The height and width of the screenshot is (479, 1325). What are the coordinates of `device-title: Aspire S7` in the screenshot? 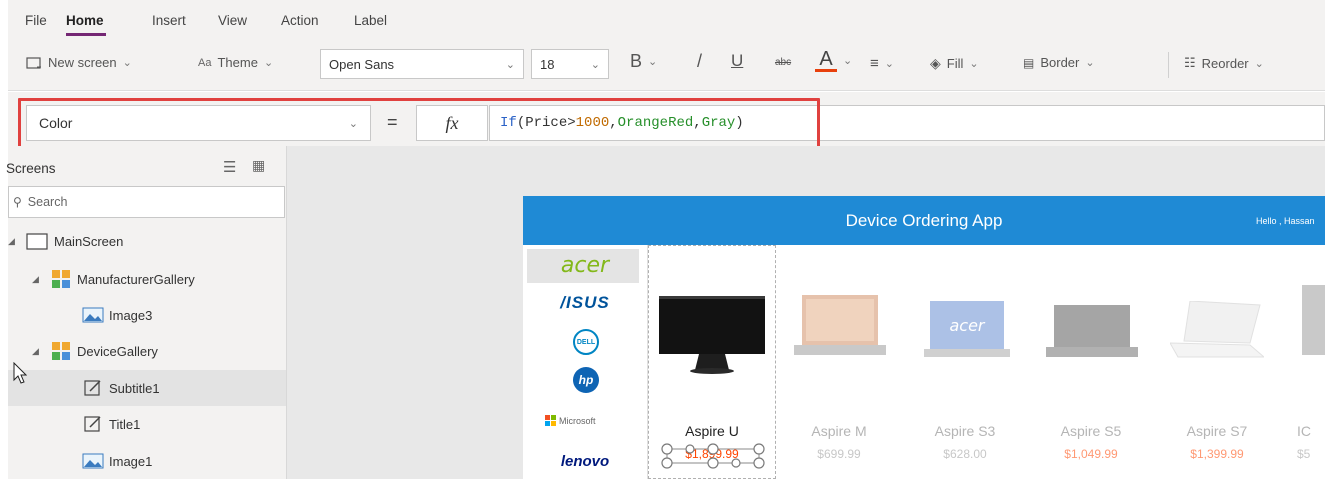 It's located at (1217, 431).